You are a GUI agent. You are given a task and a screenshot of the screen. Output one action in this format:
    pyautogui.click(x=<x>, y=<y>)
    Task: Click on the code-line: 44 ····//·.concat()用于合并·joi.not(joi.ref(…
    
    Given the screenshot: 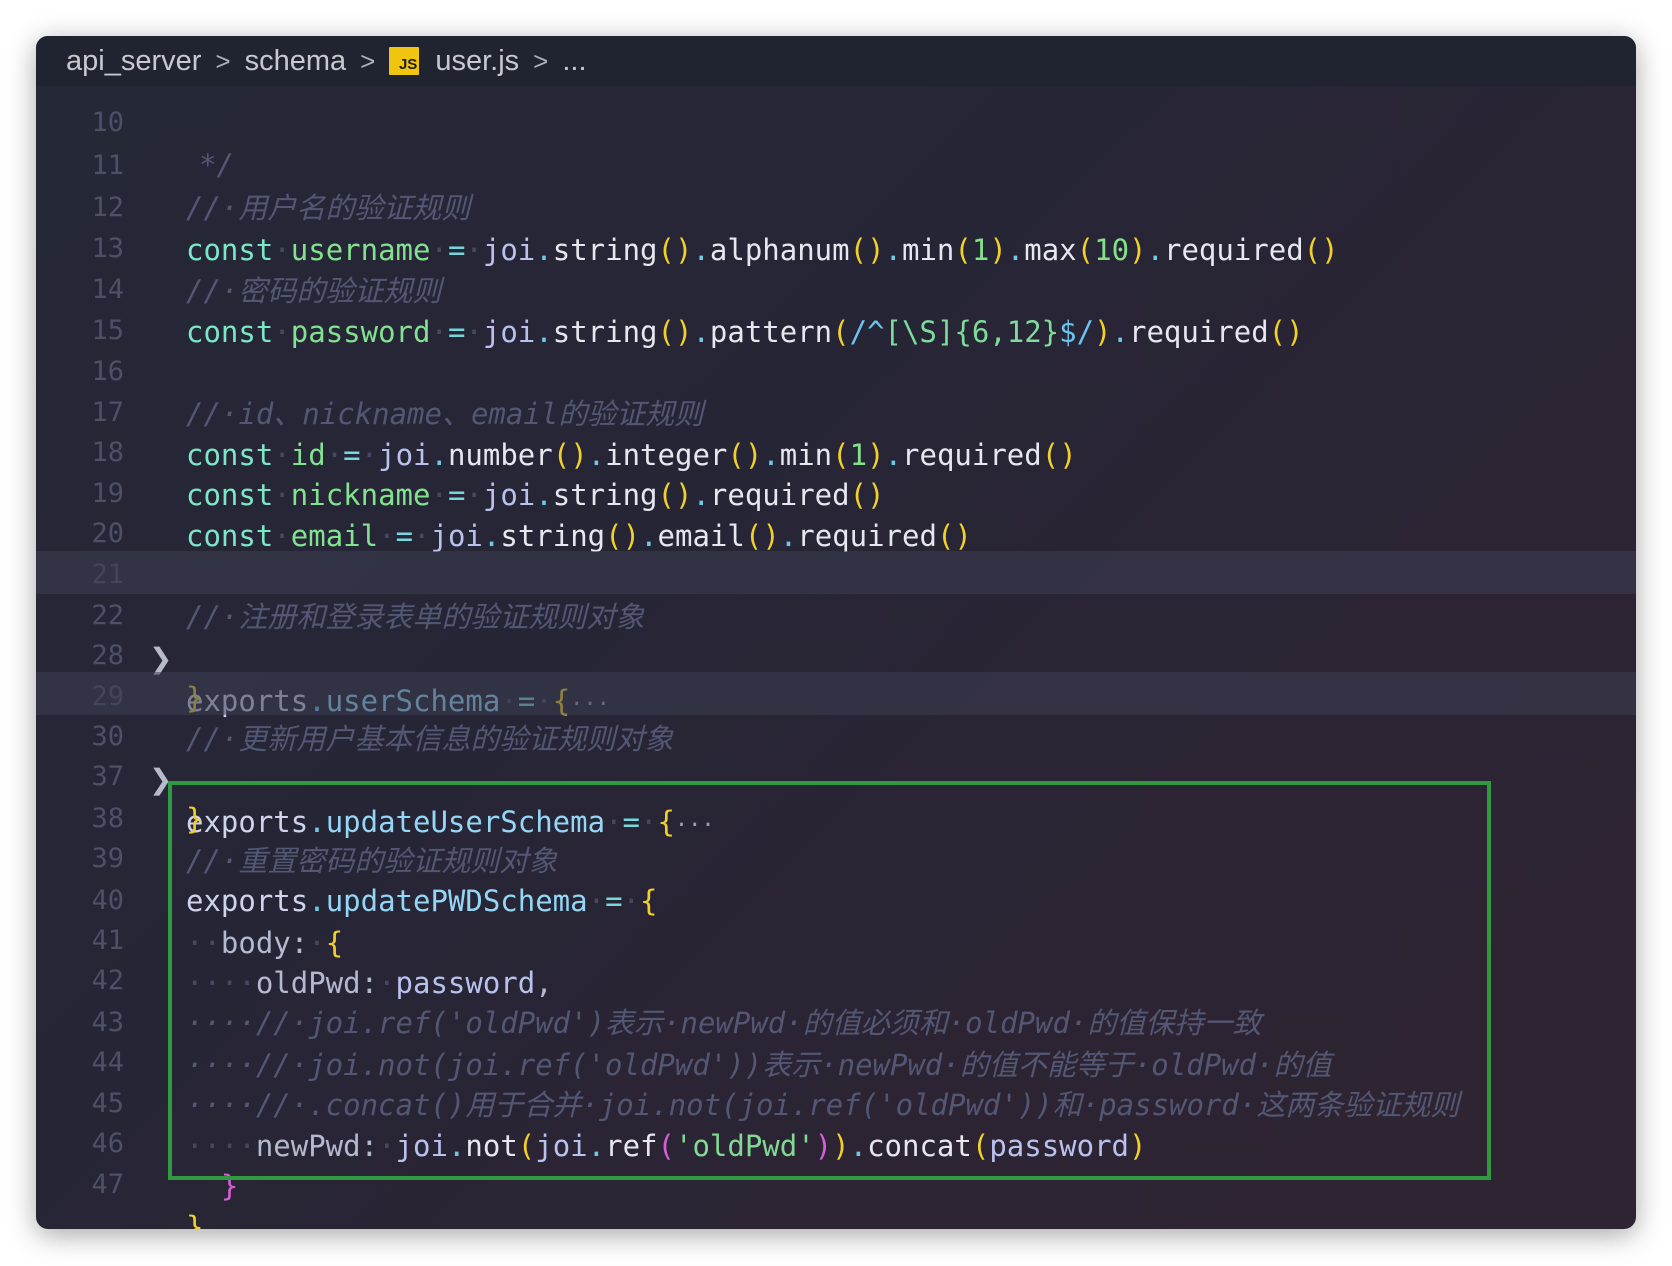 What is the action you would take?
    pyautogui.click(x=836, y=1060)
    